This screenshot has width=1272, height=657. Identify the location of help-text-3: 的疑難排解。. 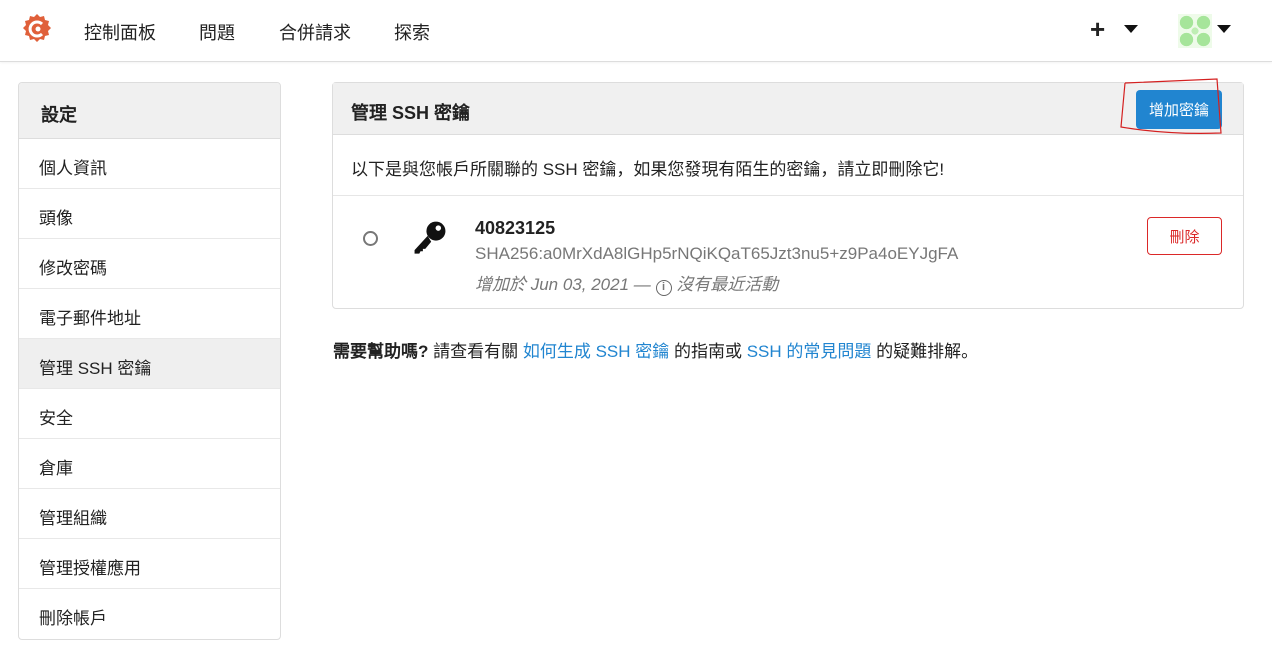
(925, 351).